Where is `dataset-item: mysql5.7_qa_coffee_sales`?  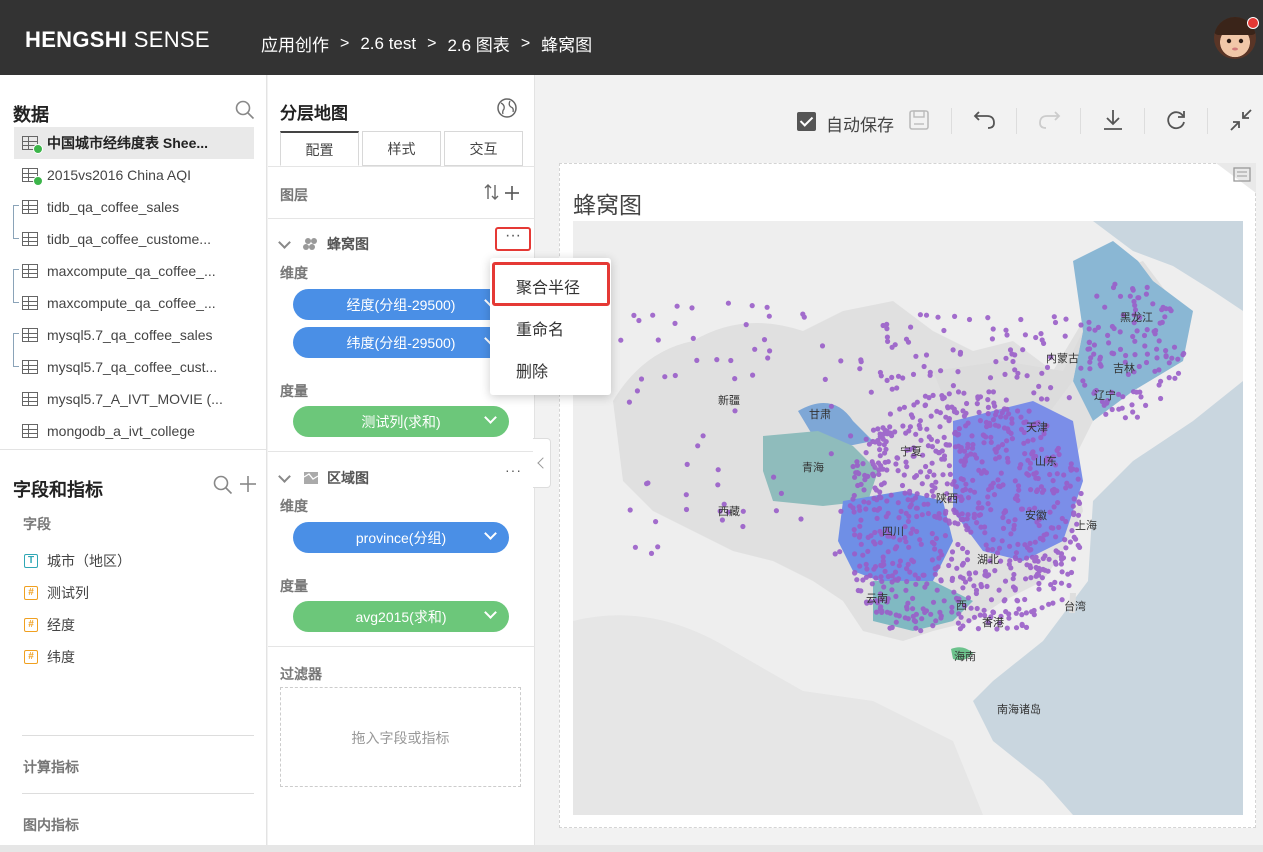 dataset-item: mysql5.7_qa_coffee_sales is located at coordinates (134, 335).